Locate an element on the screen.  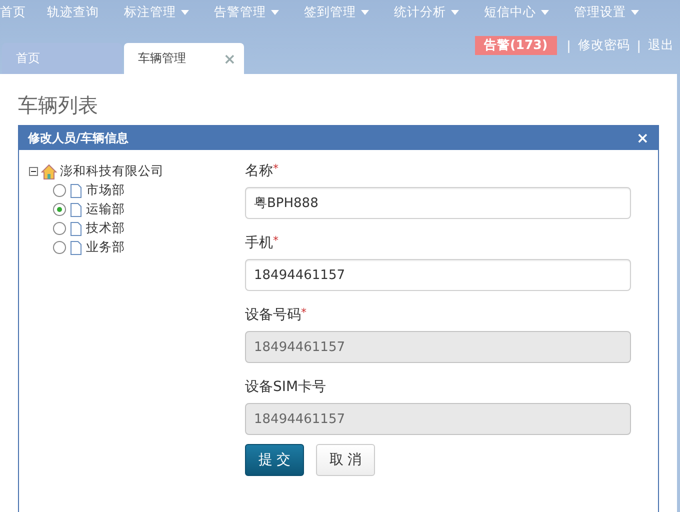
alarm-badge: 告警(173) is located at coordinates (516, 45).